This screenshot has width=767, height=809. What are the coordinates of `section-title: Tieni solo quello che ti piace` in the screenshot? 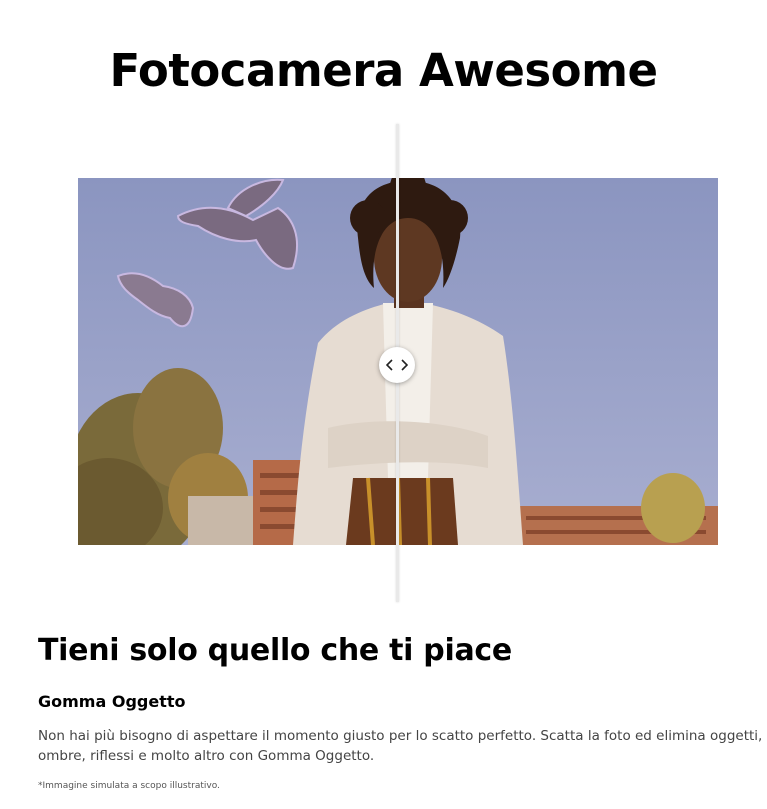 It's located at (275, 650).